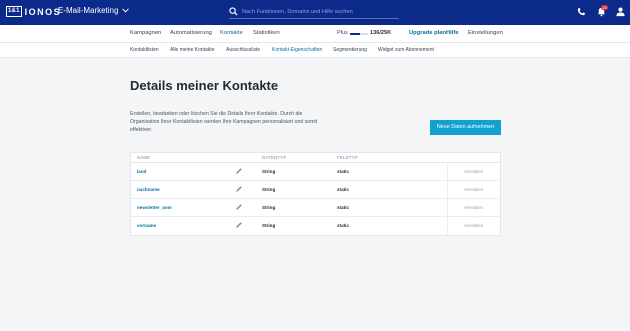 This screenshot has width=630, height=331. What do you see at coordinates (620, 11) in the screenshot?
I see `user-icon` at bounding box center [620, 11].